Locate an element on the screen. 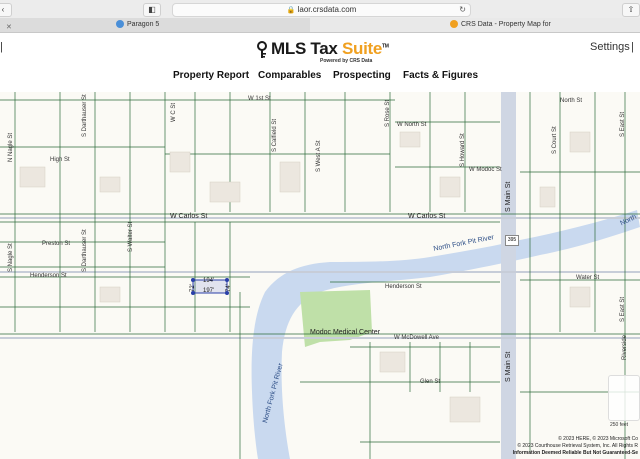  street-label: S Court St is located at coordinates (555, 140).